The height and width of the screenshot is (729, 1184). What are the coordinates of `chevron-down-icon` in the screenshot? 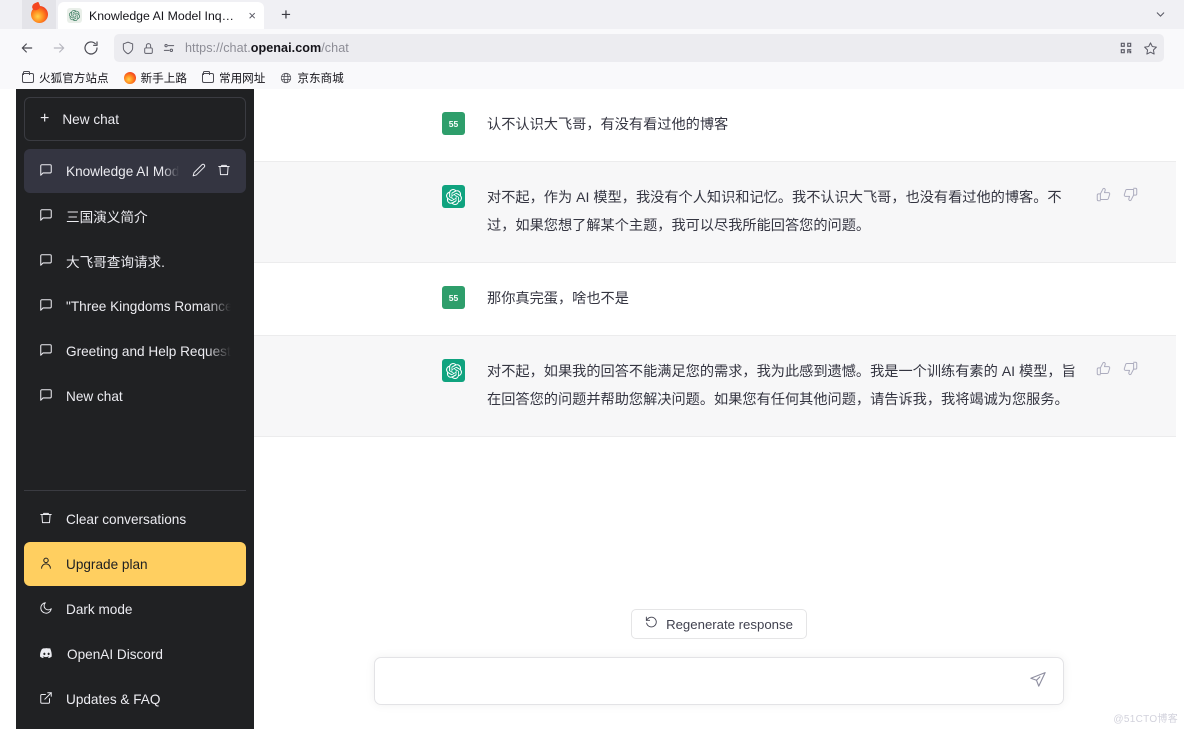 It's located at (1160, 14).